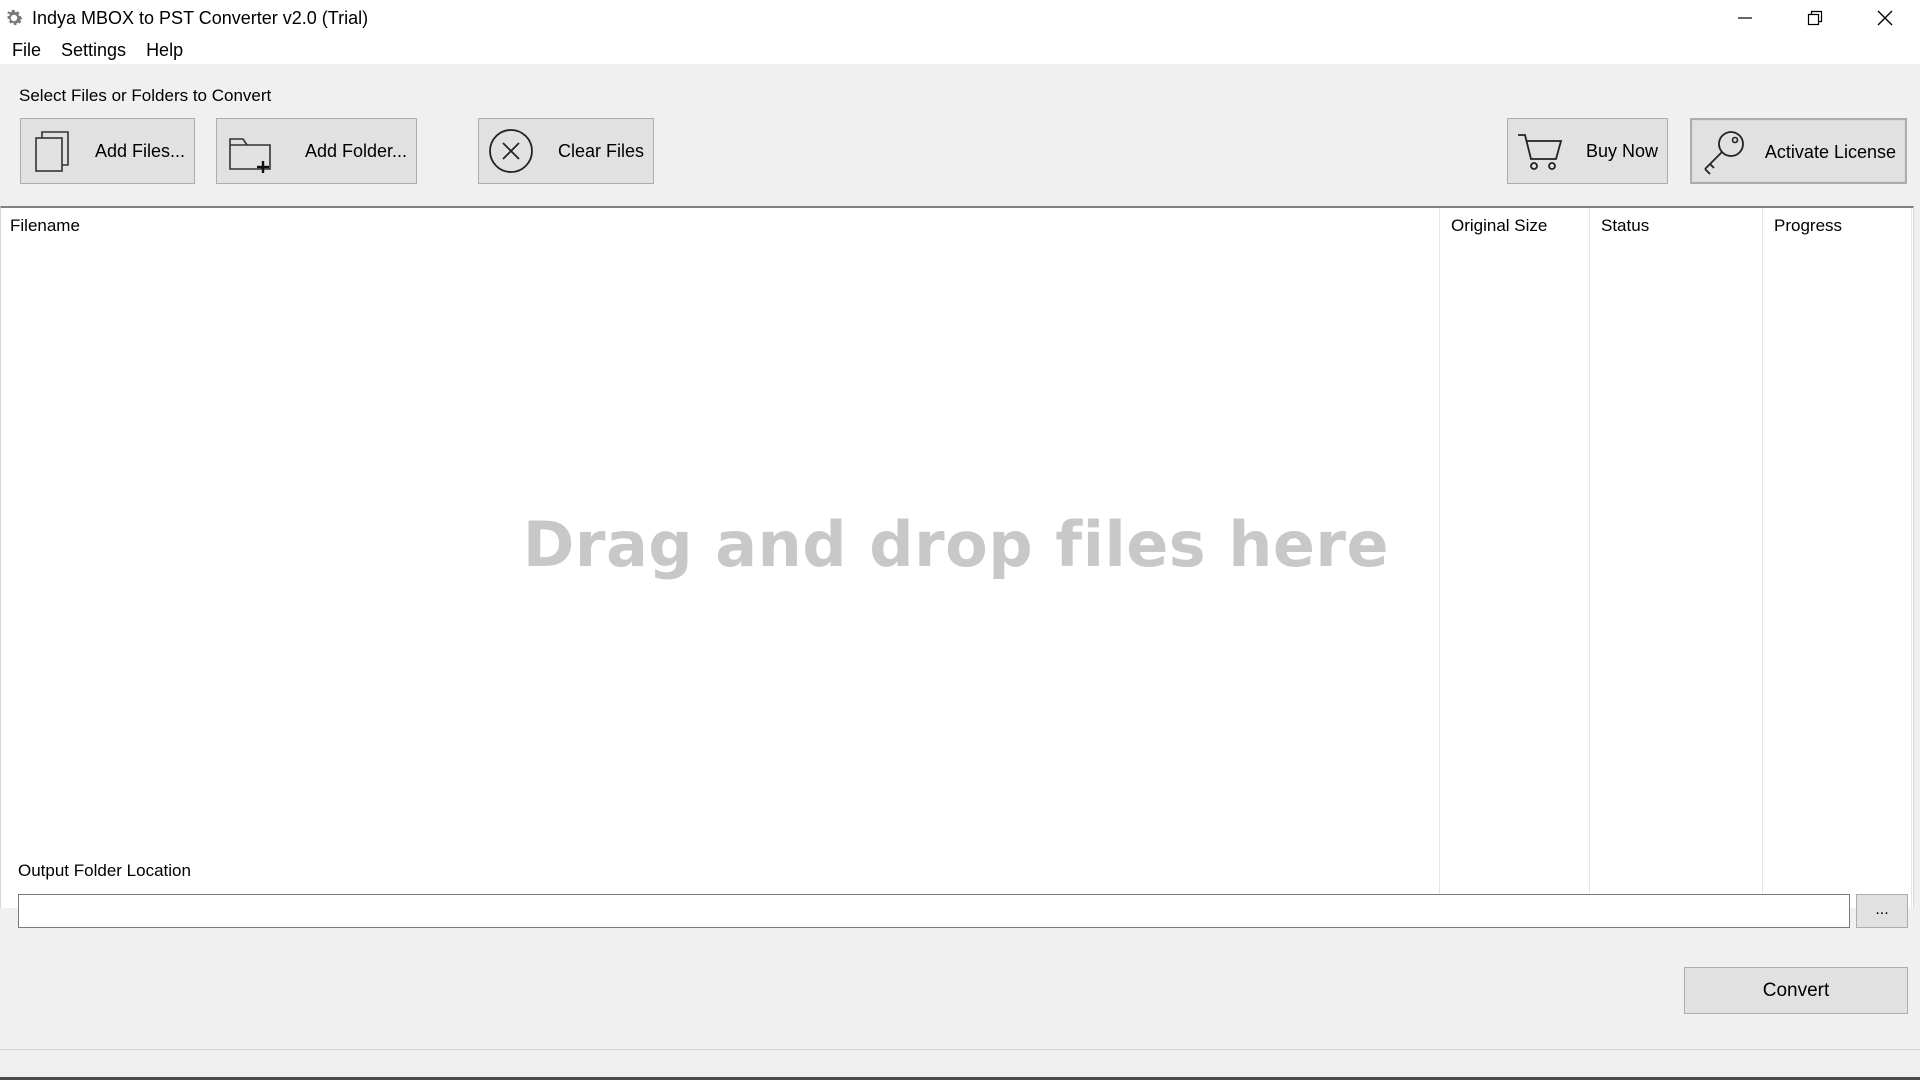 The height and width of the screenshot is (1080, 1920). What do you see at coordinates (600, 151) in the screenshot?
I see `clear-files-label: Clear Files` at bounding box center [600, 151].